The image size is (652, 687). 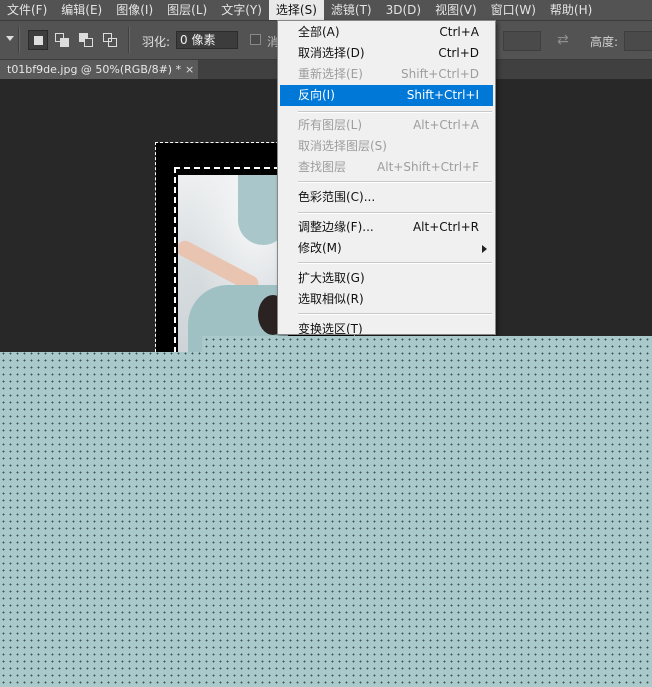 I want to click on menu-layer: 图层(L), so click(x=187, y=10).